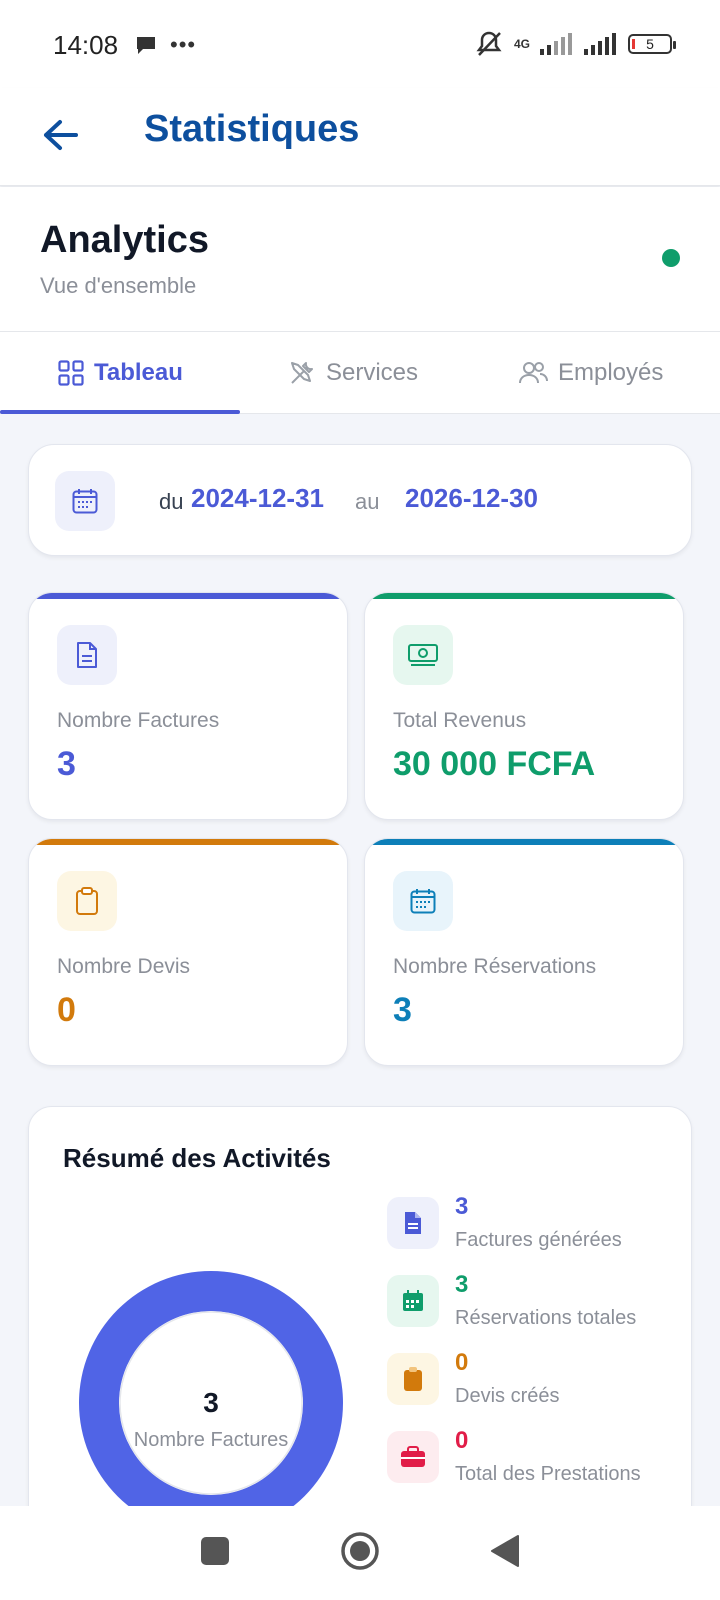  I want to click on square-icon, so click(215, 1550).